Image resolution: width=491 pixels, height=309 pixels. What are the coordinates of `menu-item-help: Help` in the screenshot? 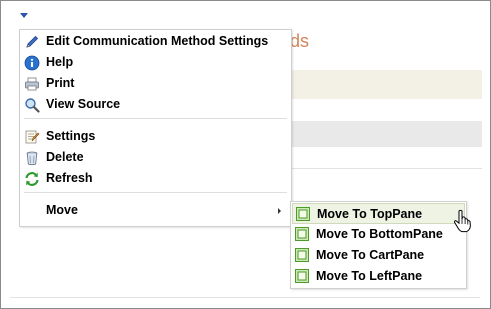 It's located at (155, 62).